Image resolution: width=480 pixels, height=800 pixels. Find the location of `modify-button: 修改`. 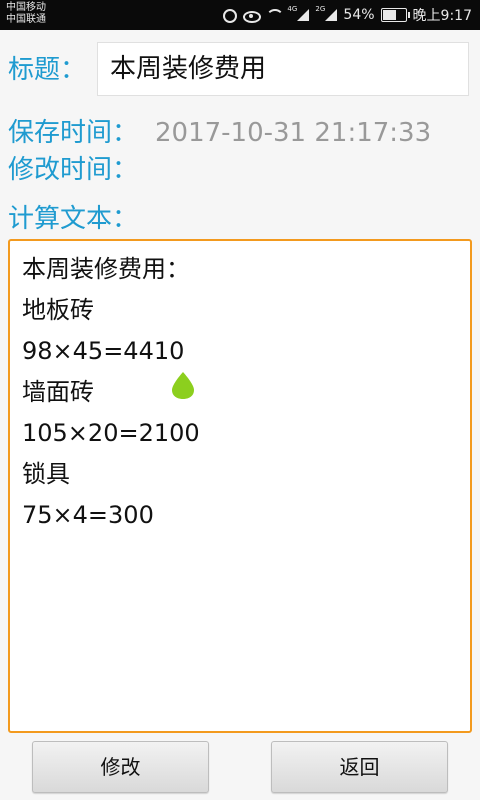

modify-button: 修改 is located at coordinates (120, 767).